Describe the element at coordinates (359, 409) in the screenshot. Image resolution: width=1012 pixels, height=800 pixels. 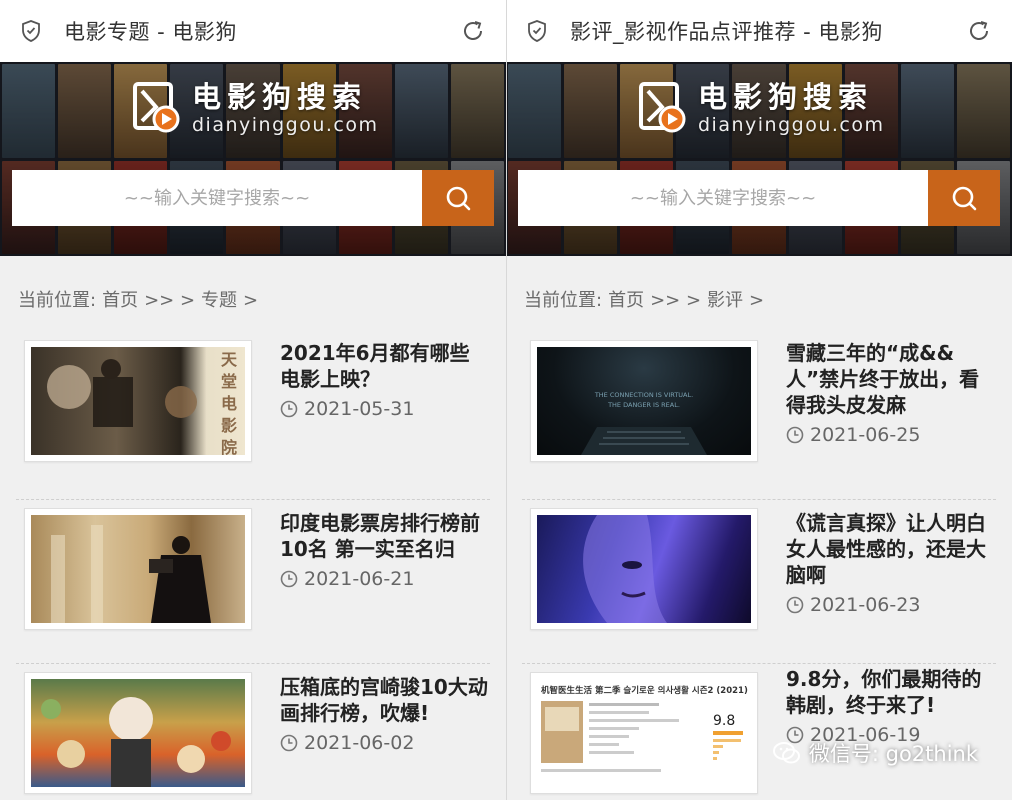
I see `date-text: 2021-05-31` at that location.